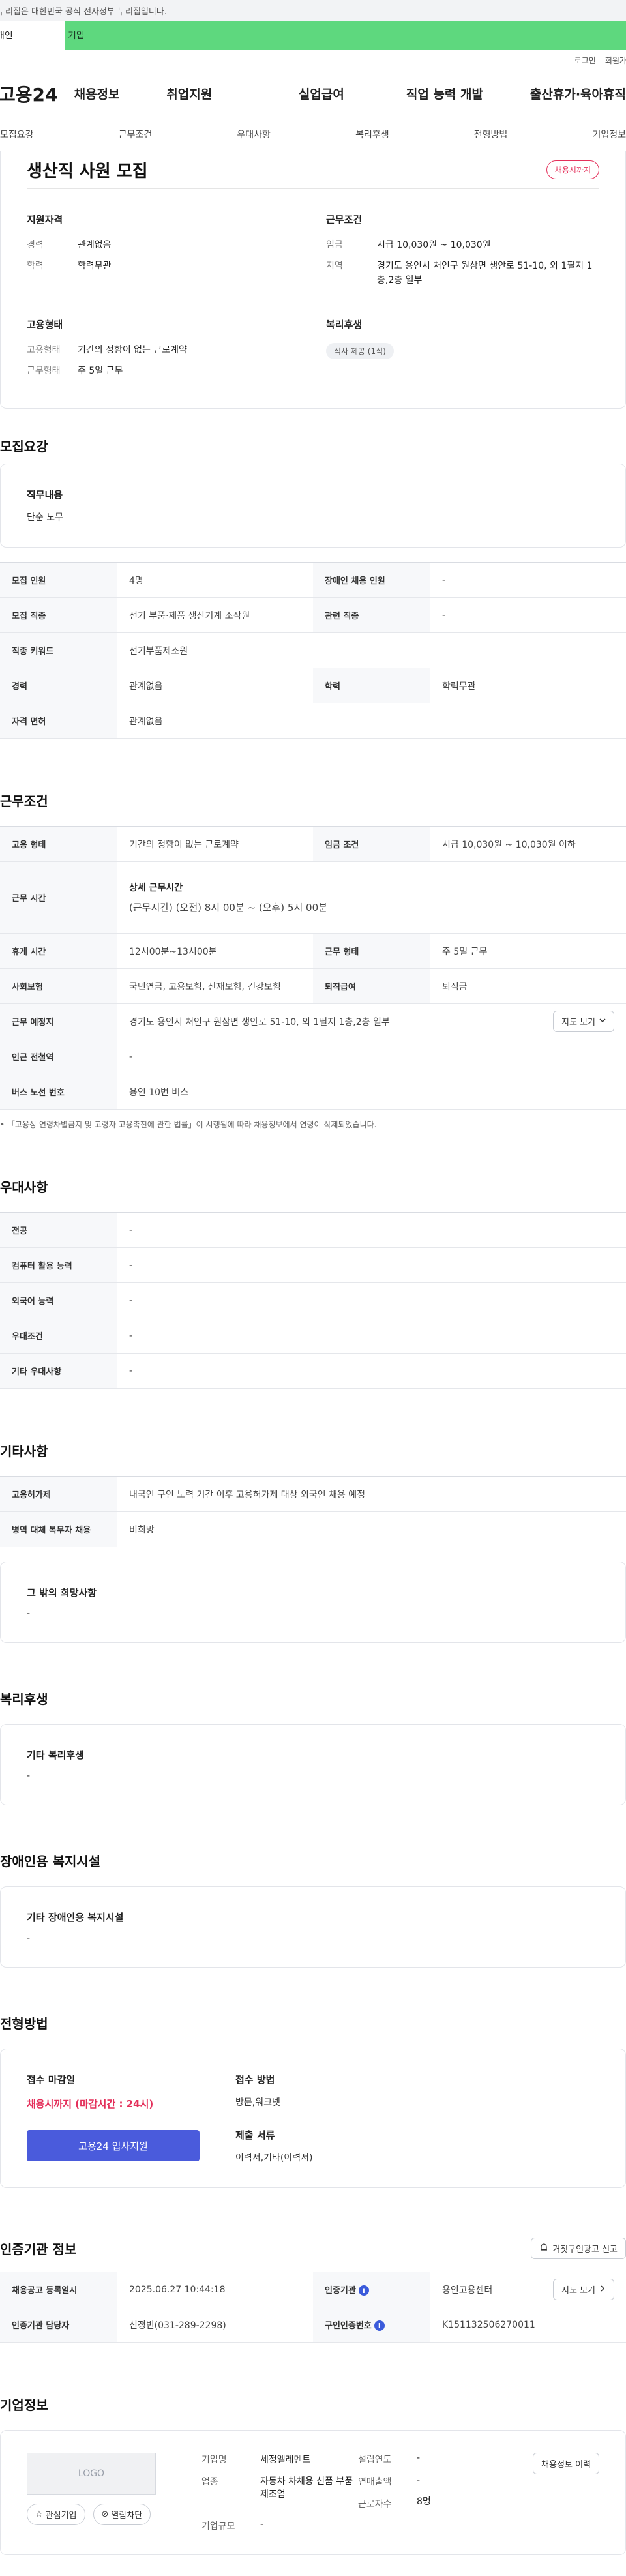 The width and height of the screenshot is (626, 2576). I want to click on table-key: 인근 전철역, so click(58, 1056).